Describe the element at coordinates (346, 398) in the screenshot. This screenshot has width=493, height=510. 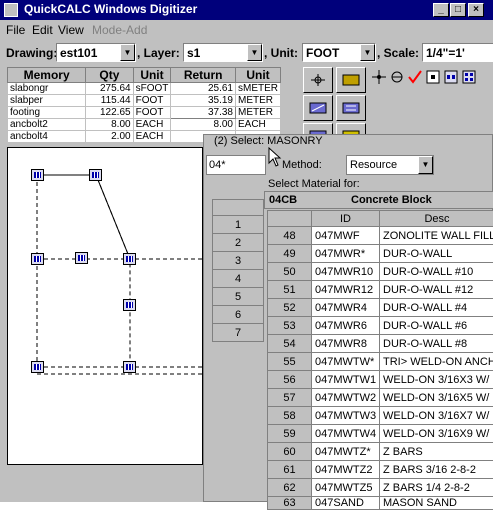
I see `id-cell: 047MWTW2` at that location.